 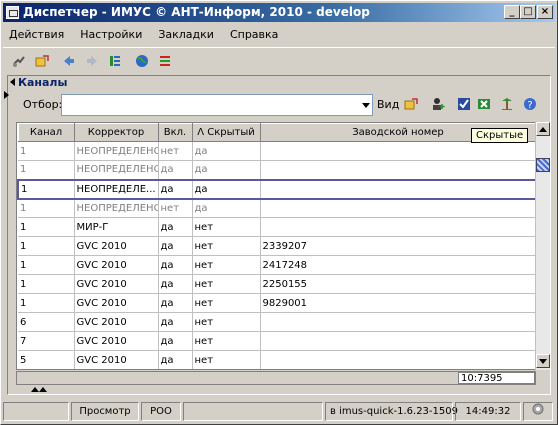 What do you see at coordinates (500, 135) in the screenshot?
I see `hidden-tooltip: Скрытые` at bounding box center [500, 135].